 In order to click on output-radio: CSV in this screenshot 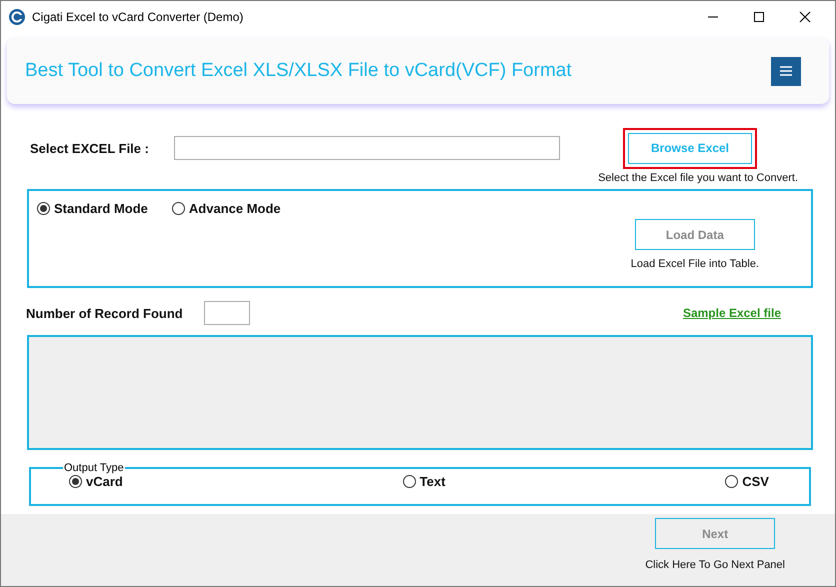, I will do `click(747, 481)`.